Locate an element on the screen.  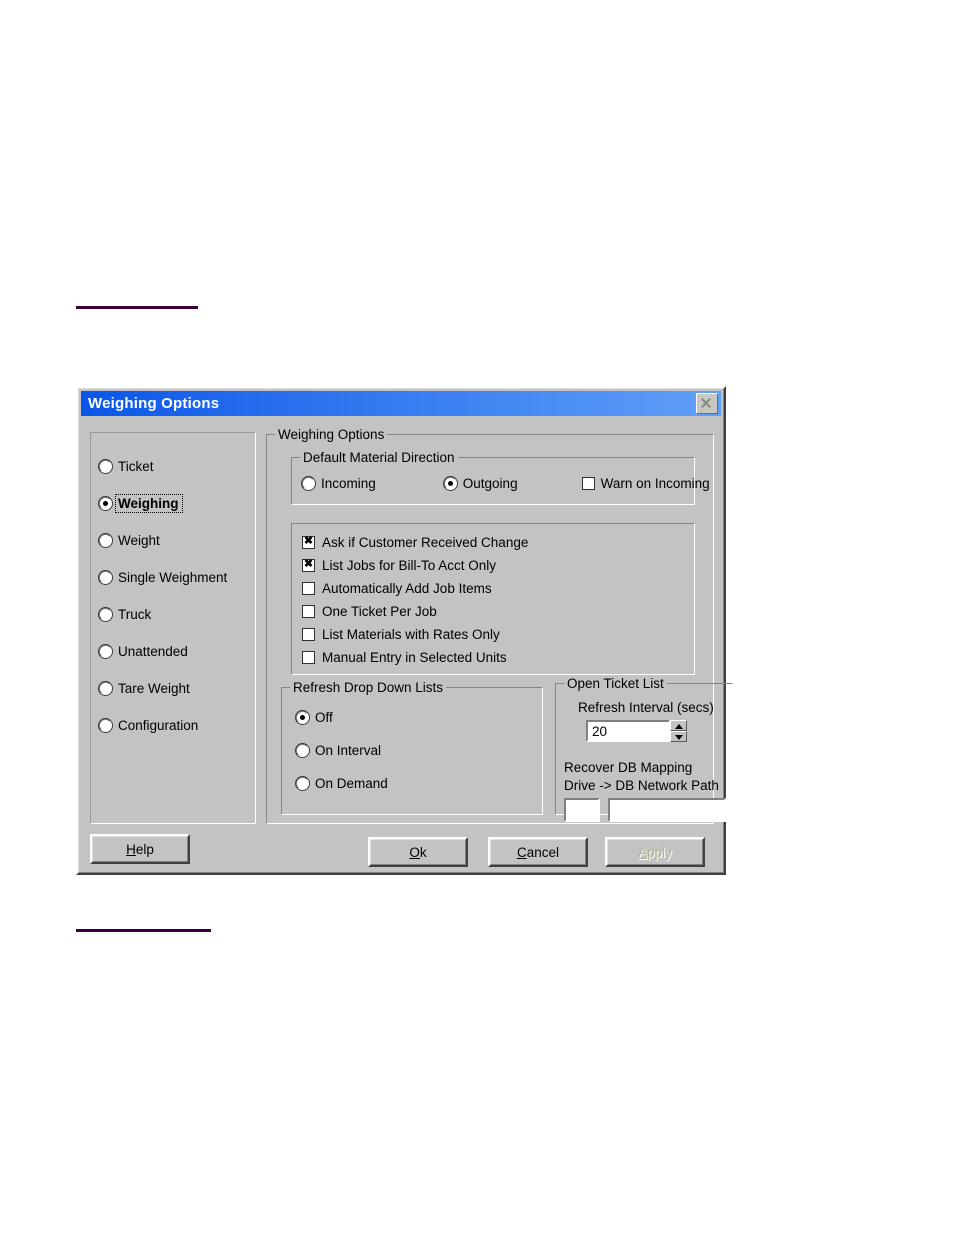
checkbox-label: Manual Entry in Selected Units is located at coordinates (414, 657).